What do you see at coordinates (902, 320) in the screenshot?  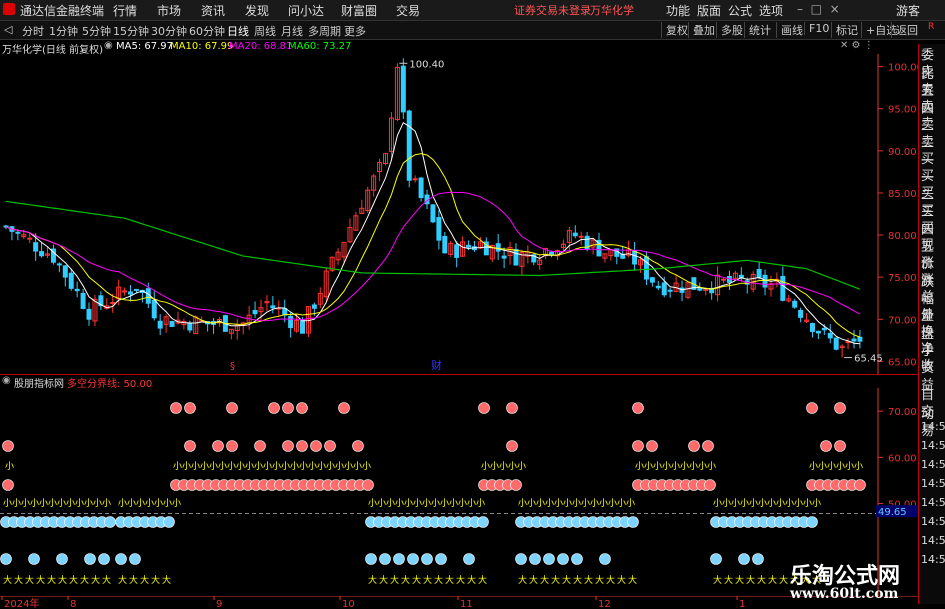 I see `price-tick-label: 70.00` at bounding box center [902, 320].